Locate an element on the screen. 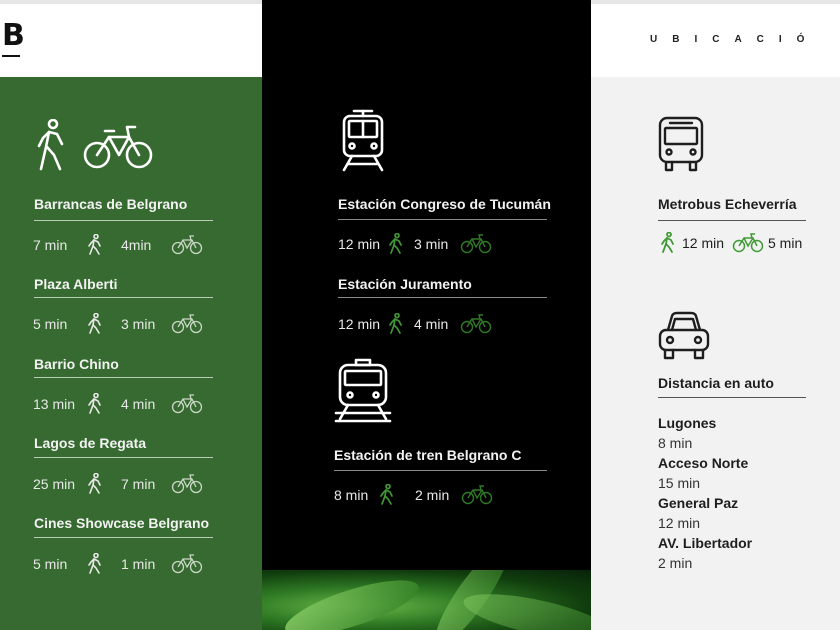 This screenshot has height=630, width=840. list-item: Estación Juramento is located at coordinates (405, 284).